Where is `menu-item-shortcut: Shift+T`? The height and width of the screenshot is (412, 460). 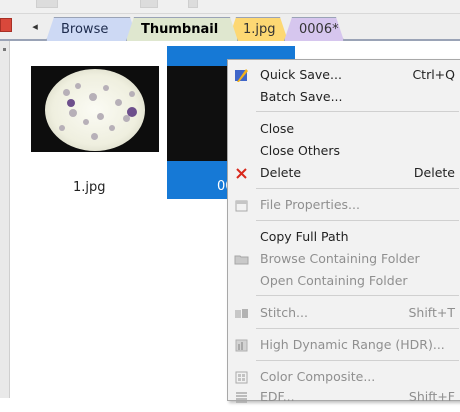
menu-item-shortcut: Shift+T is located at coordinates (431, 312).